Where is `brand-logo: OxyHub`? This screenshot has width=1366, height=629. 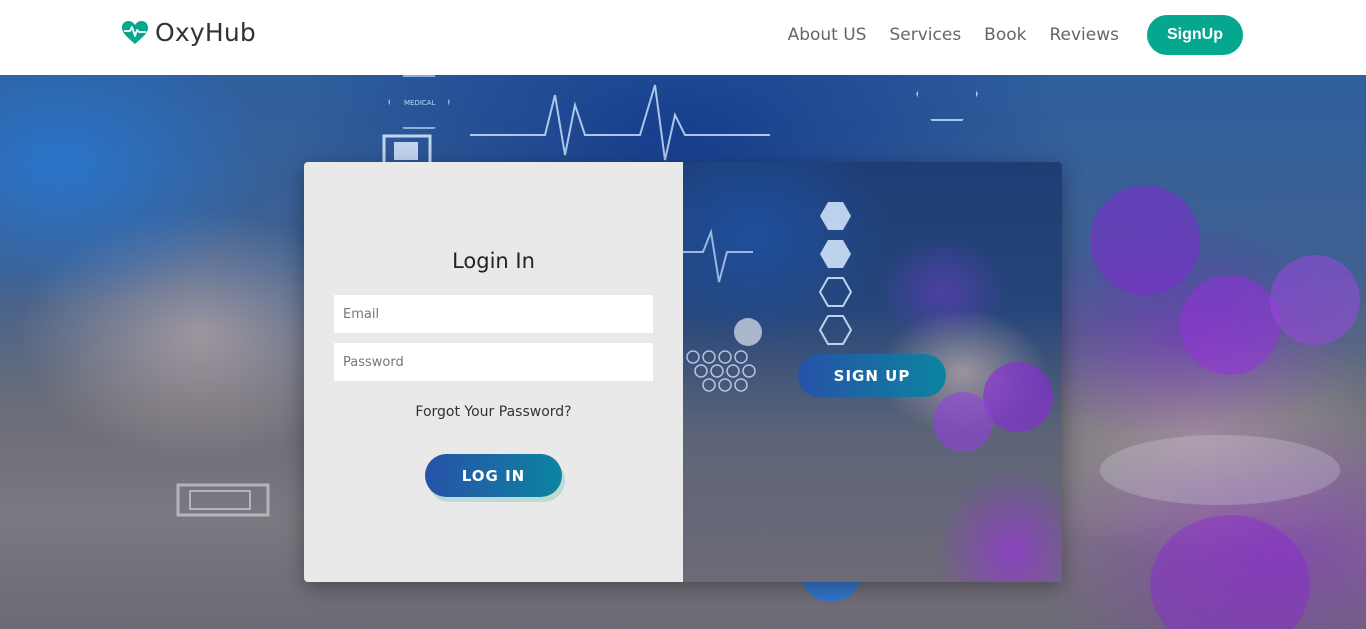
brand-logo: OxyHub is located at coordinates (188, 32).